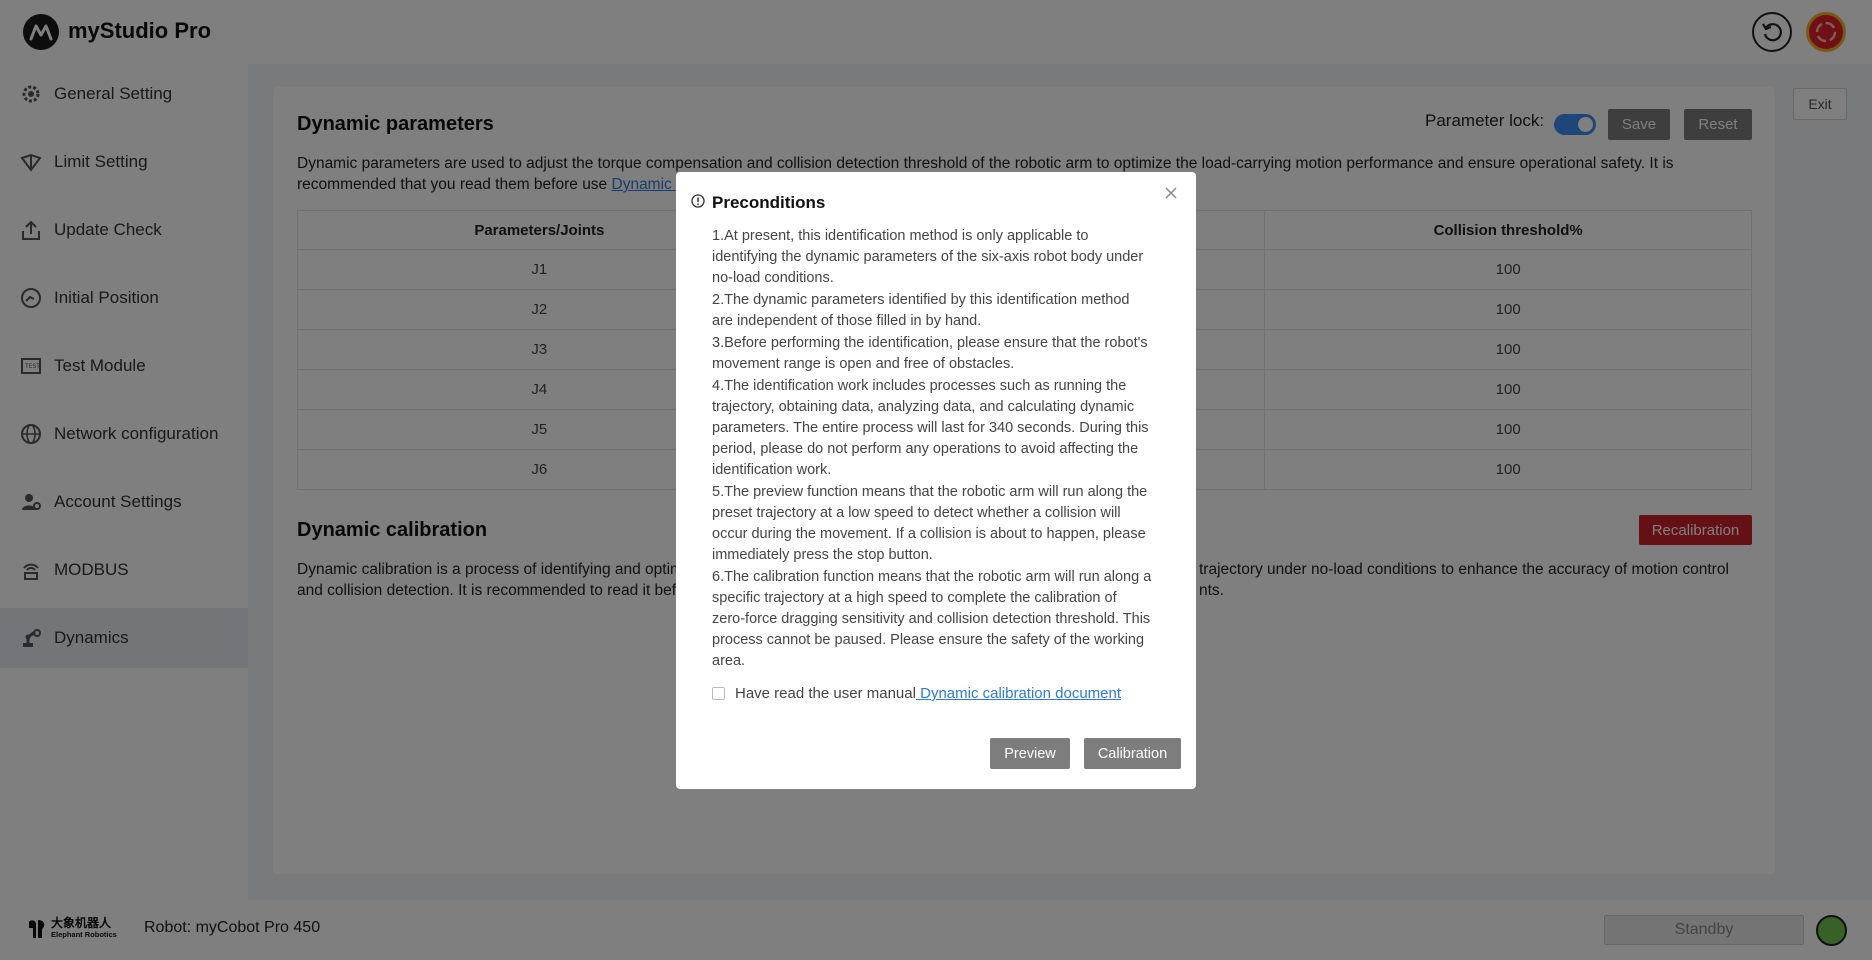 Image resolution: width=1872 pixels, height=960 pixels. I want to click on close-icon, so click(1171, 193).